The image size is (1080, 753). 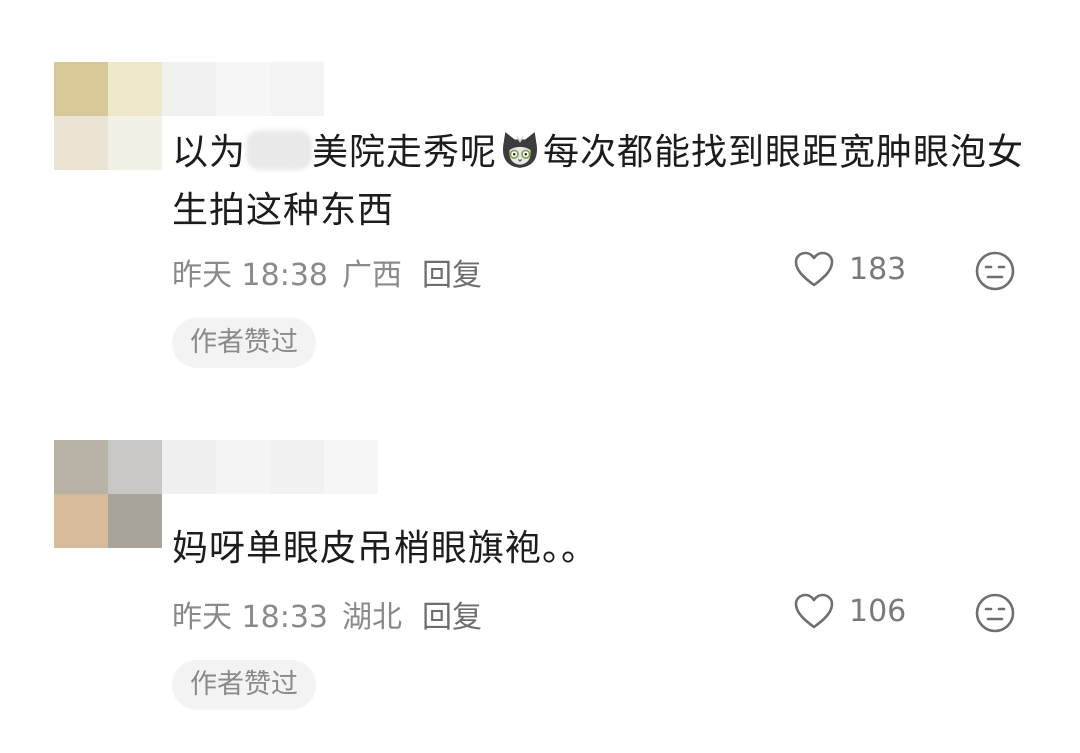 I want to click on like-count: 106, so click(x=878, y=611).